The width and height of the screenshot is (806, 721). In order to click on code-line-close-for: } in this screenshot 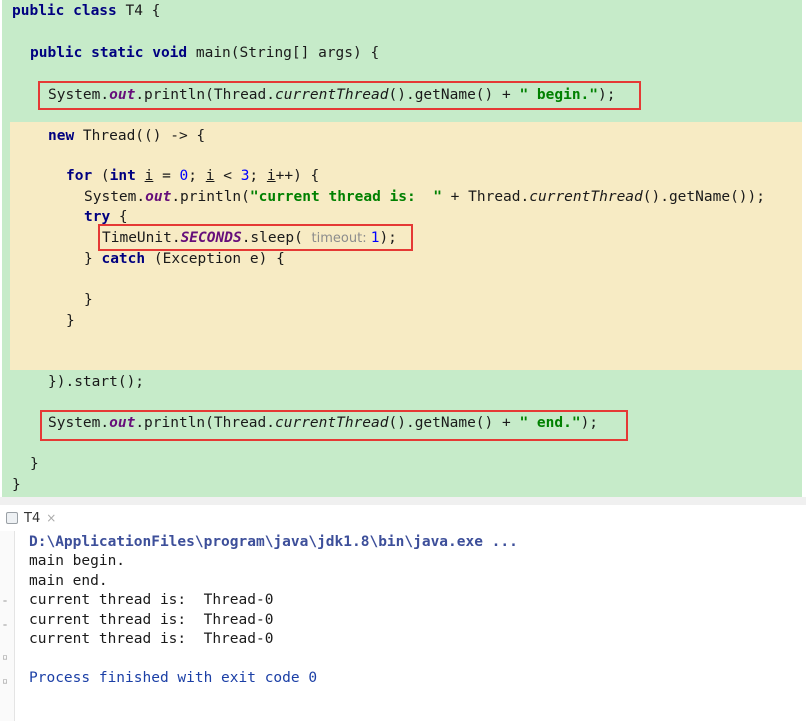, I will do `click(70, 321)`.